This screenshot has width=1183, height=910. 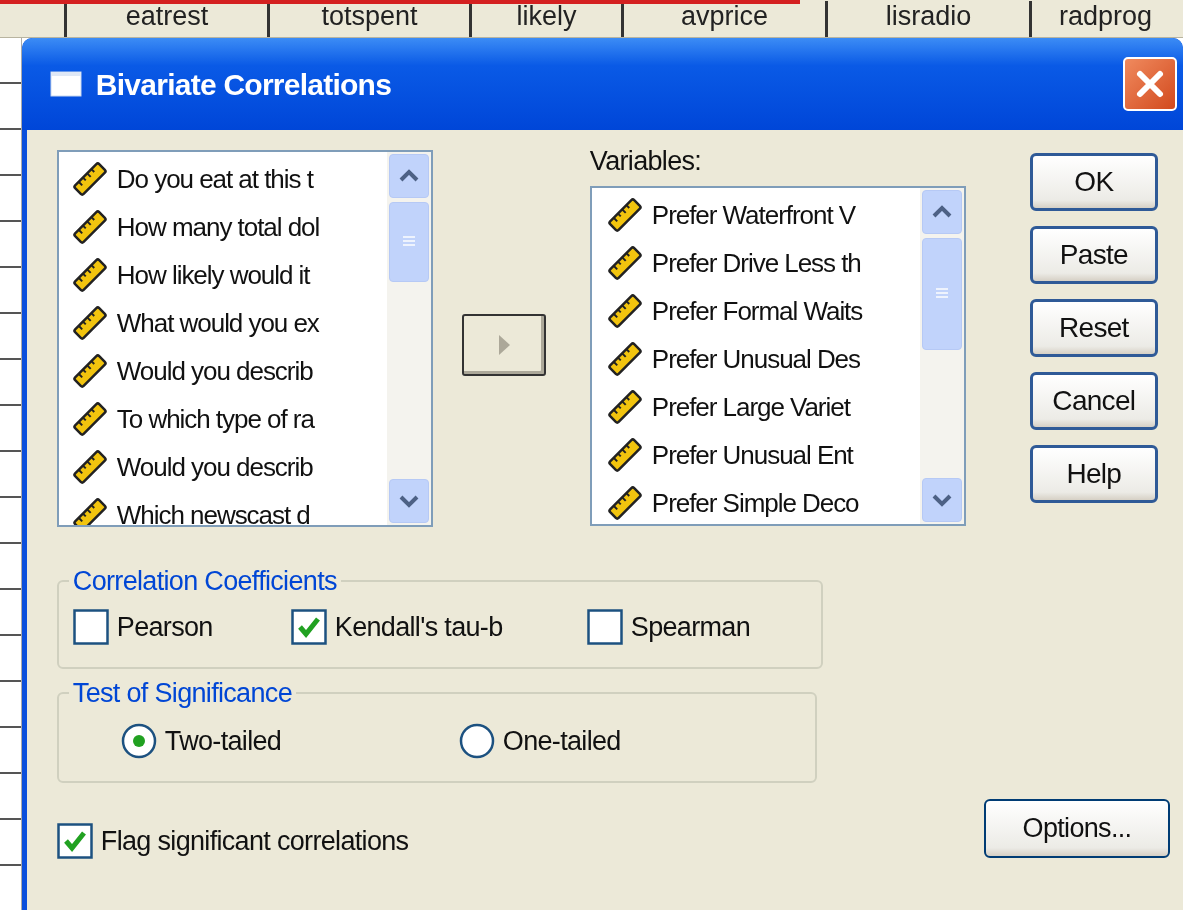 What do you see at coordinates (164, 627) in the screenshot?
I see `option-label: Pearson` at bounding box center [164, 627].